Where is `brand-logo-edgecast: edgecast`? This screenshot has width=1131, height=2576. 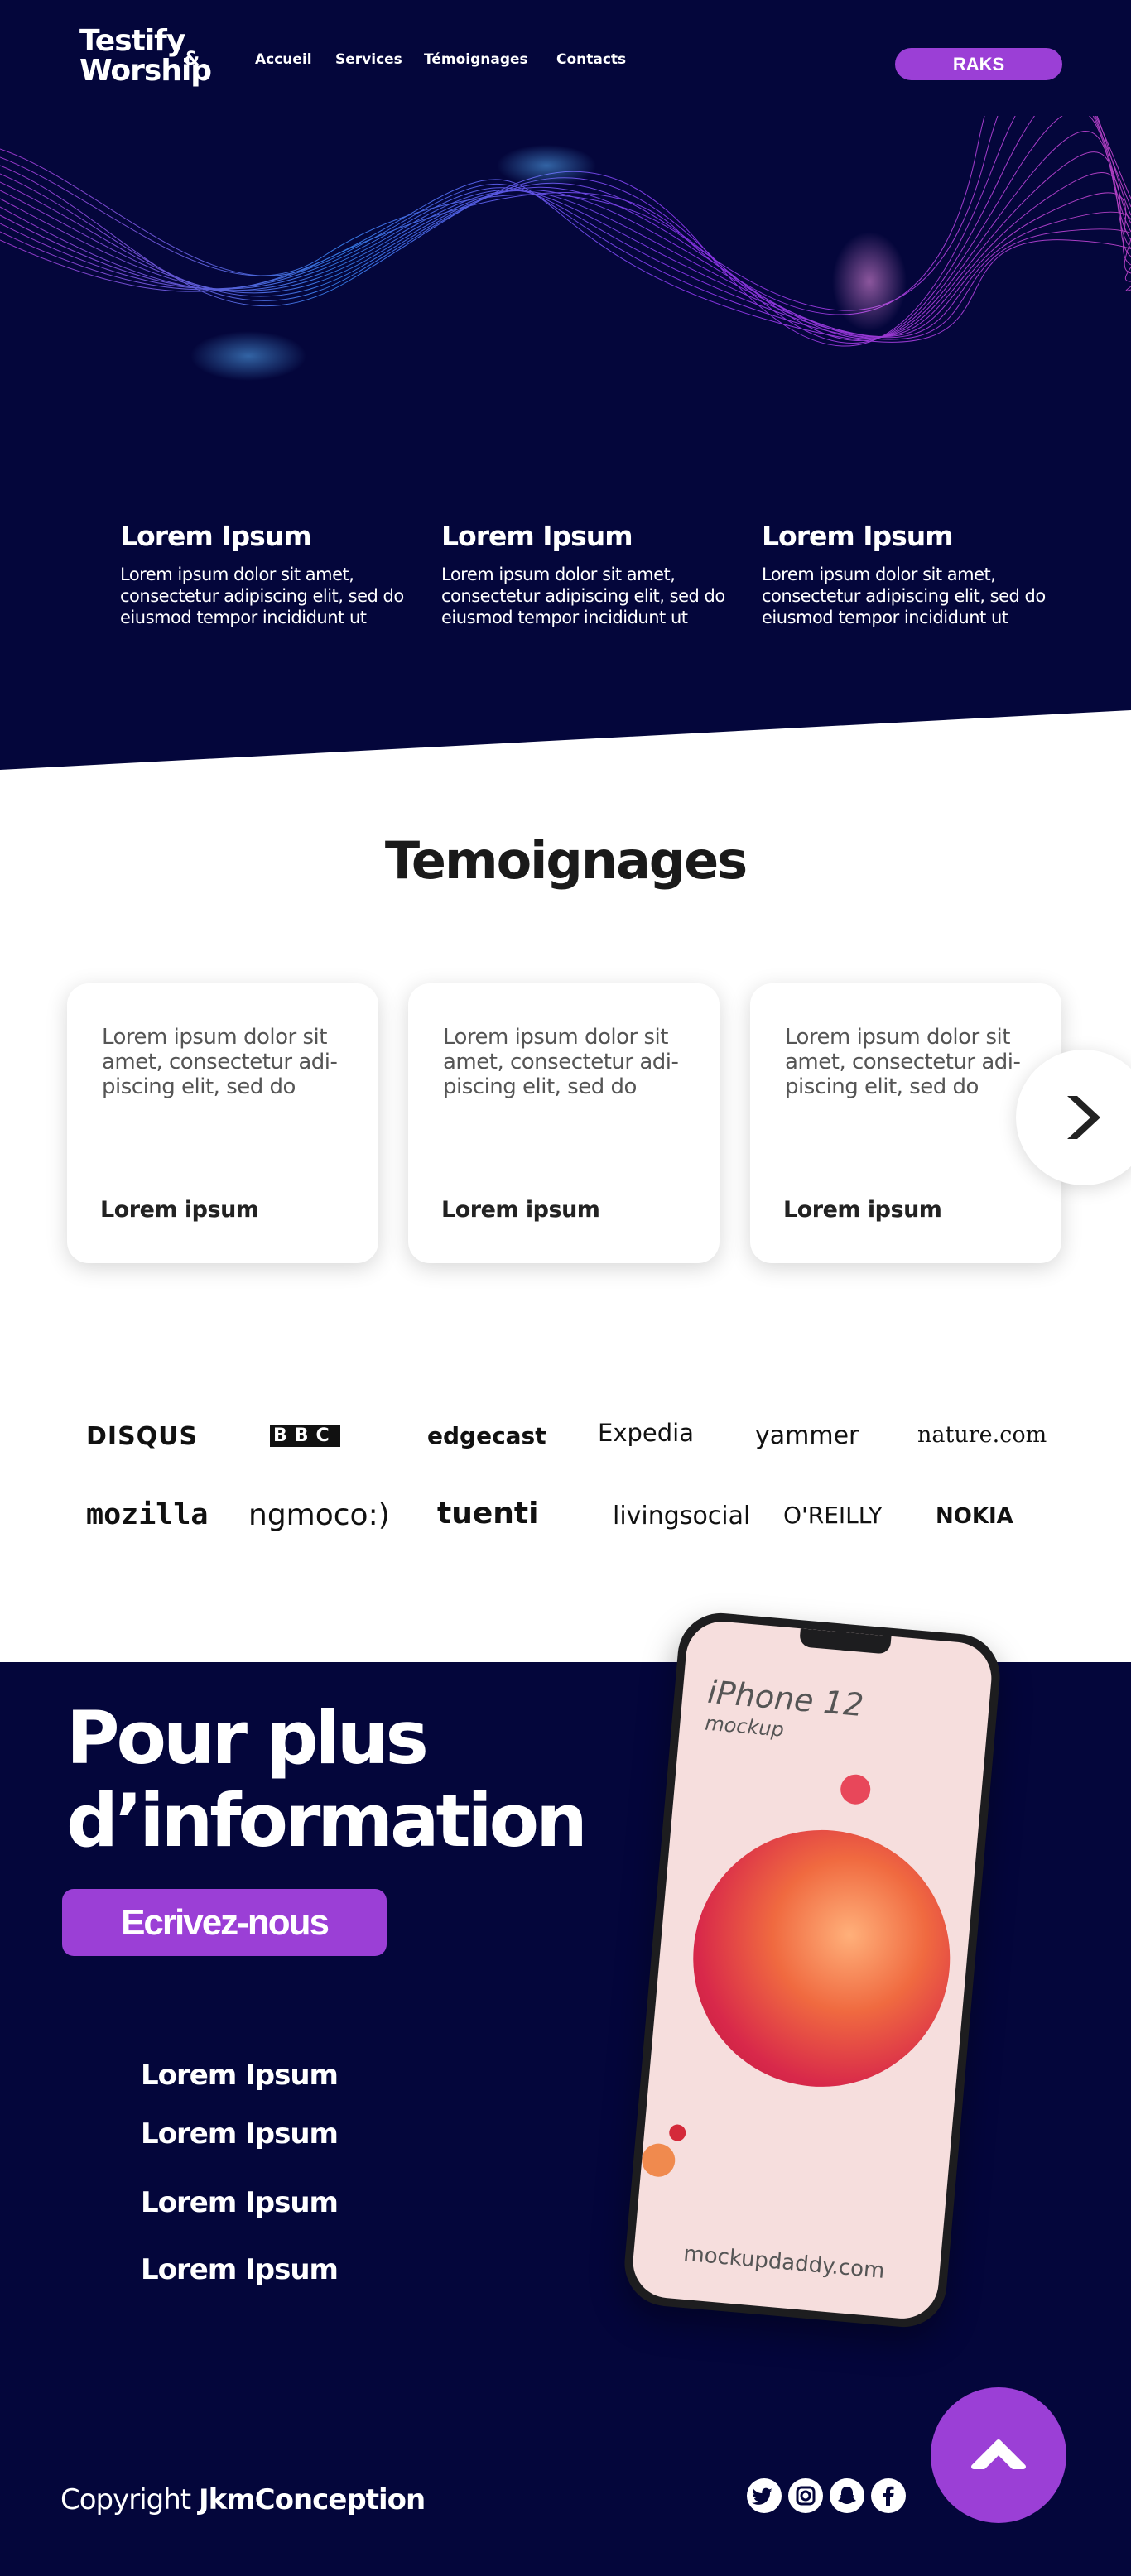
brand-logo-edgecast: edgecast is located at coordinates (487, 1435).